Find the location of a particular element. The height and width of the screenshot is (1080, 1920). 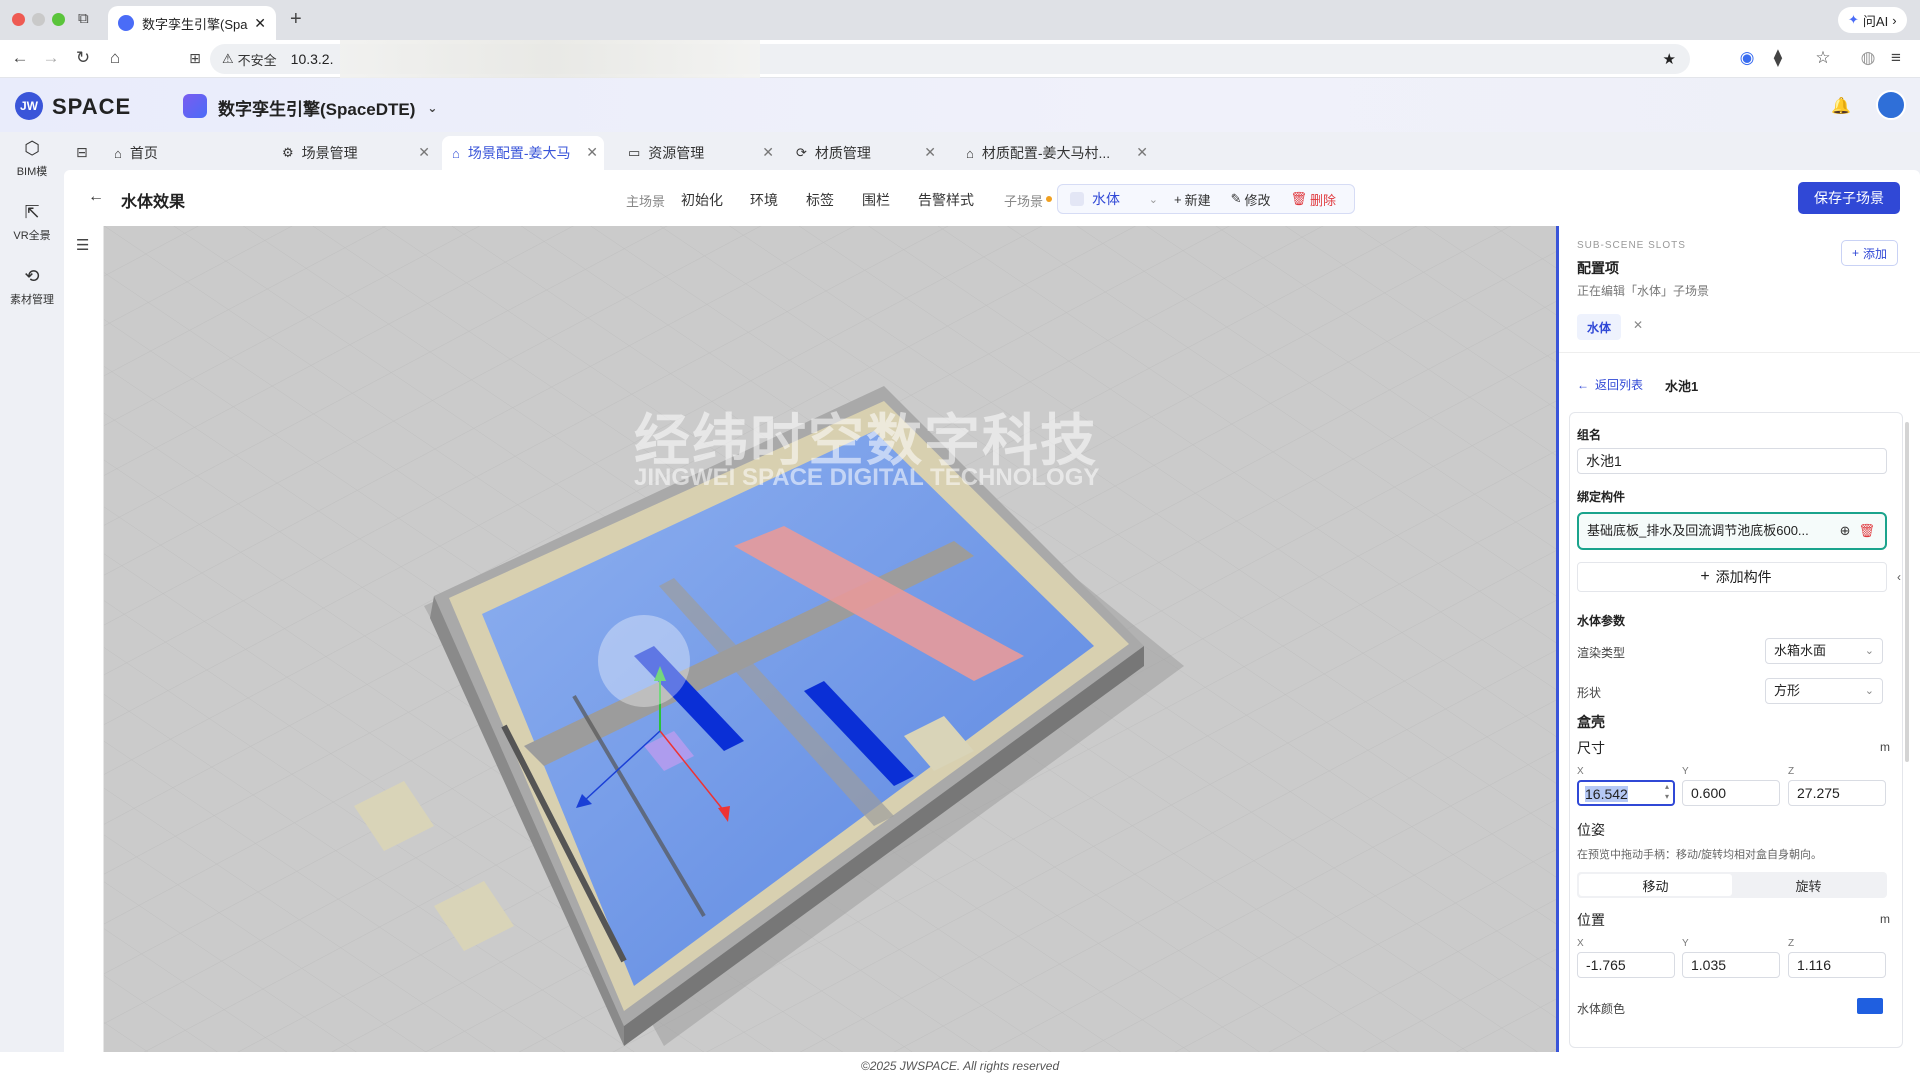

pencil-icon: ✎ is located at coordinates (1236, 198).